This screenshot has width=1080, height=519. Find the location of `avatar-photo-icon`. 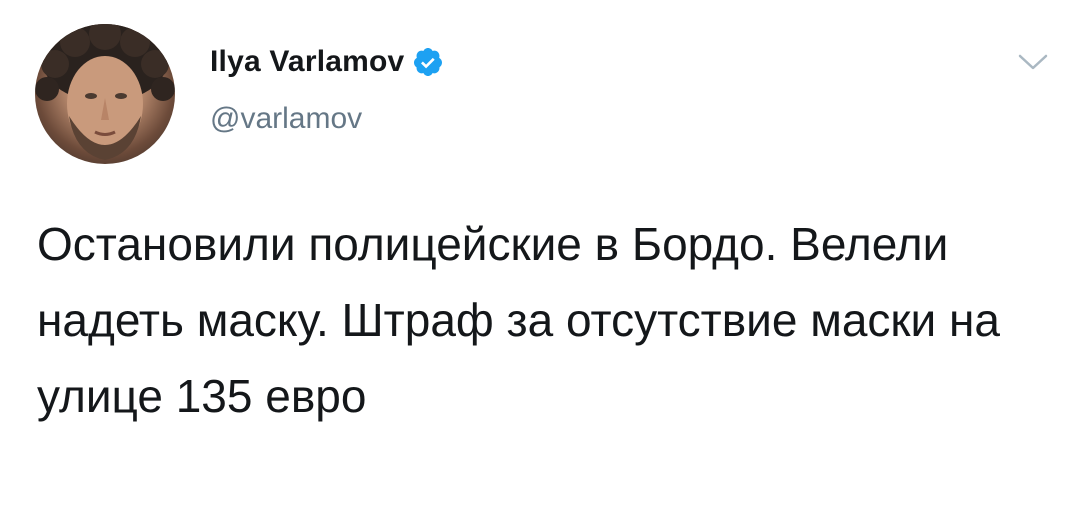

avatar-photo-icon is located at coordinates (105, 92).